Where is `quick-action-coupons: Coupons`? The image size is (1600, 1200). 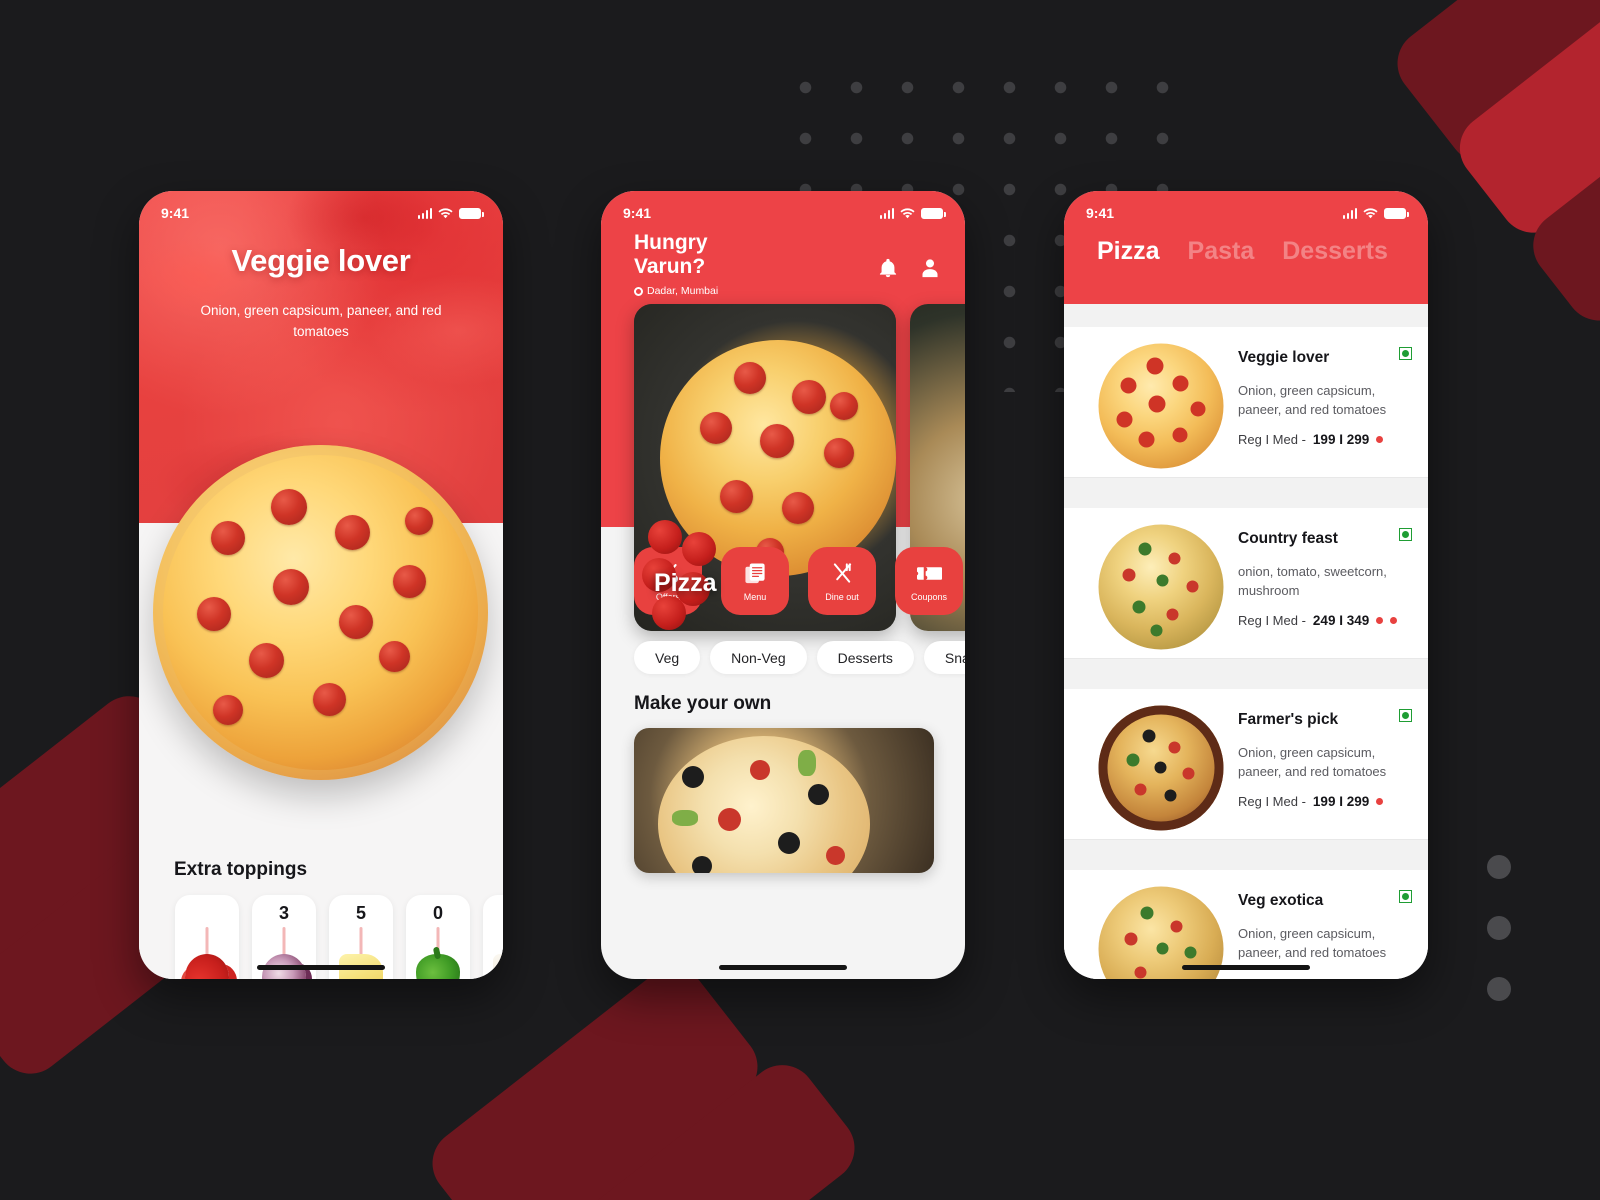
quick-action-coupons: Coupons is located at coordinates (929, 581).